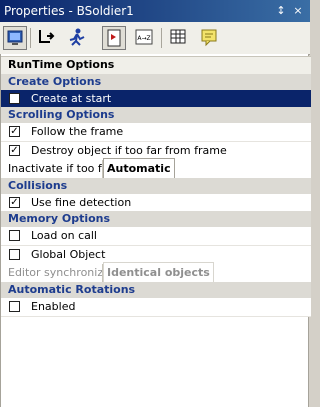  I want to click on category-memory-options: Memory Options, so click(156, 219).